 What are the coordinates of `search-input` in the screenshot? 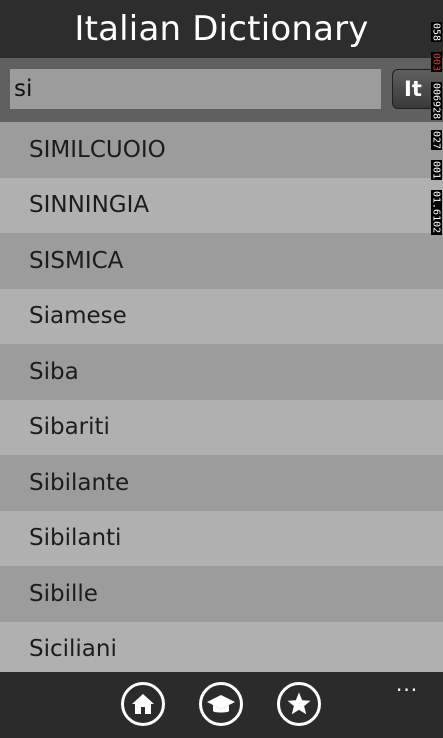 It's located at (195, 89).